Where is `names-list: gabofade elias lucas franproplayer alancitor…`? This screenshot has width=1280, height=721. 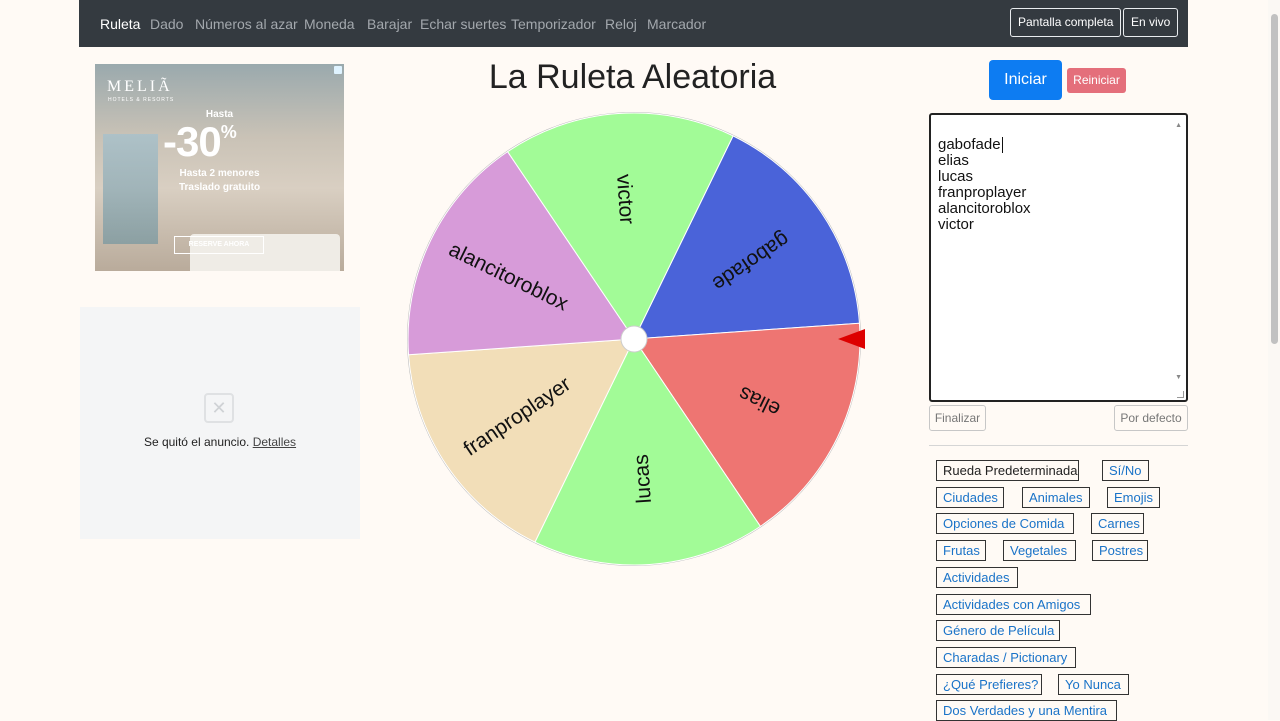
names-list: gabofade elias lucas franproplayer alancitor… is located at coordinates (1062, 185).